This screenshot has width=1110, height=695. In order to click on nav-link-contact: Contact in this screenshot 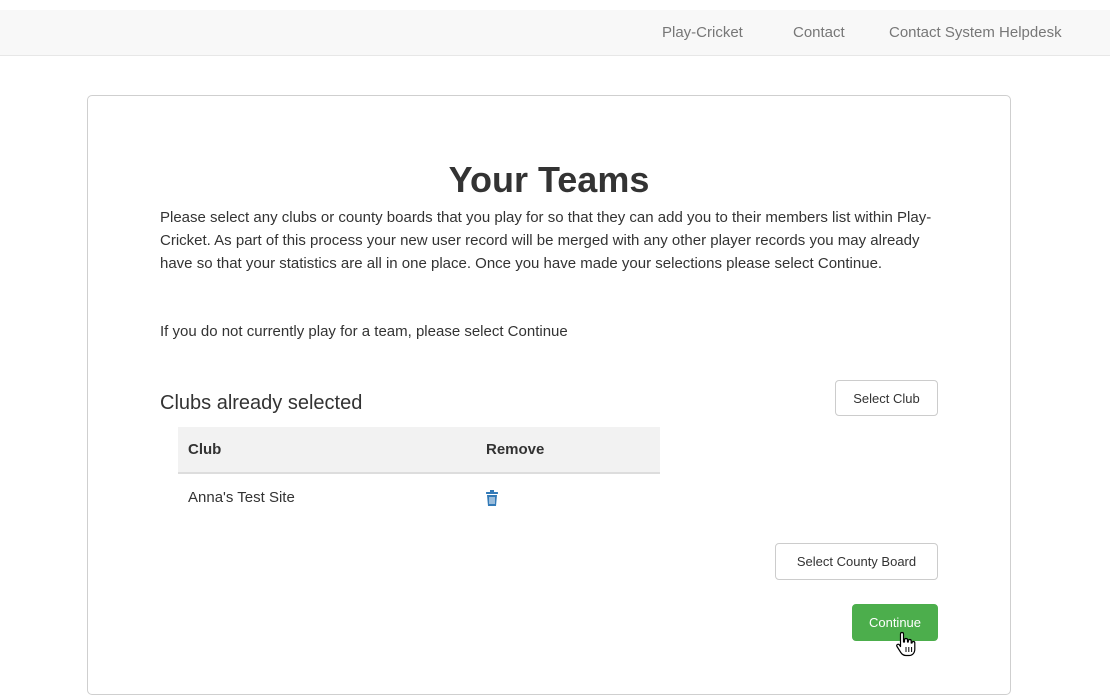, I will do `click(819, 33)`.